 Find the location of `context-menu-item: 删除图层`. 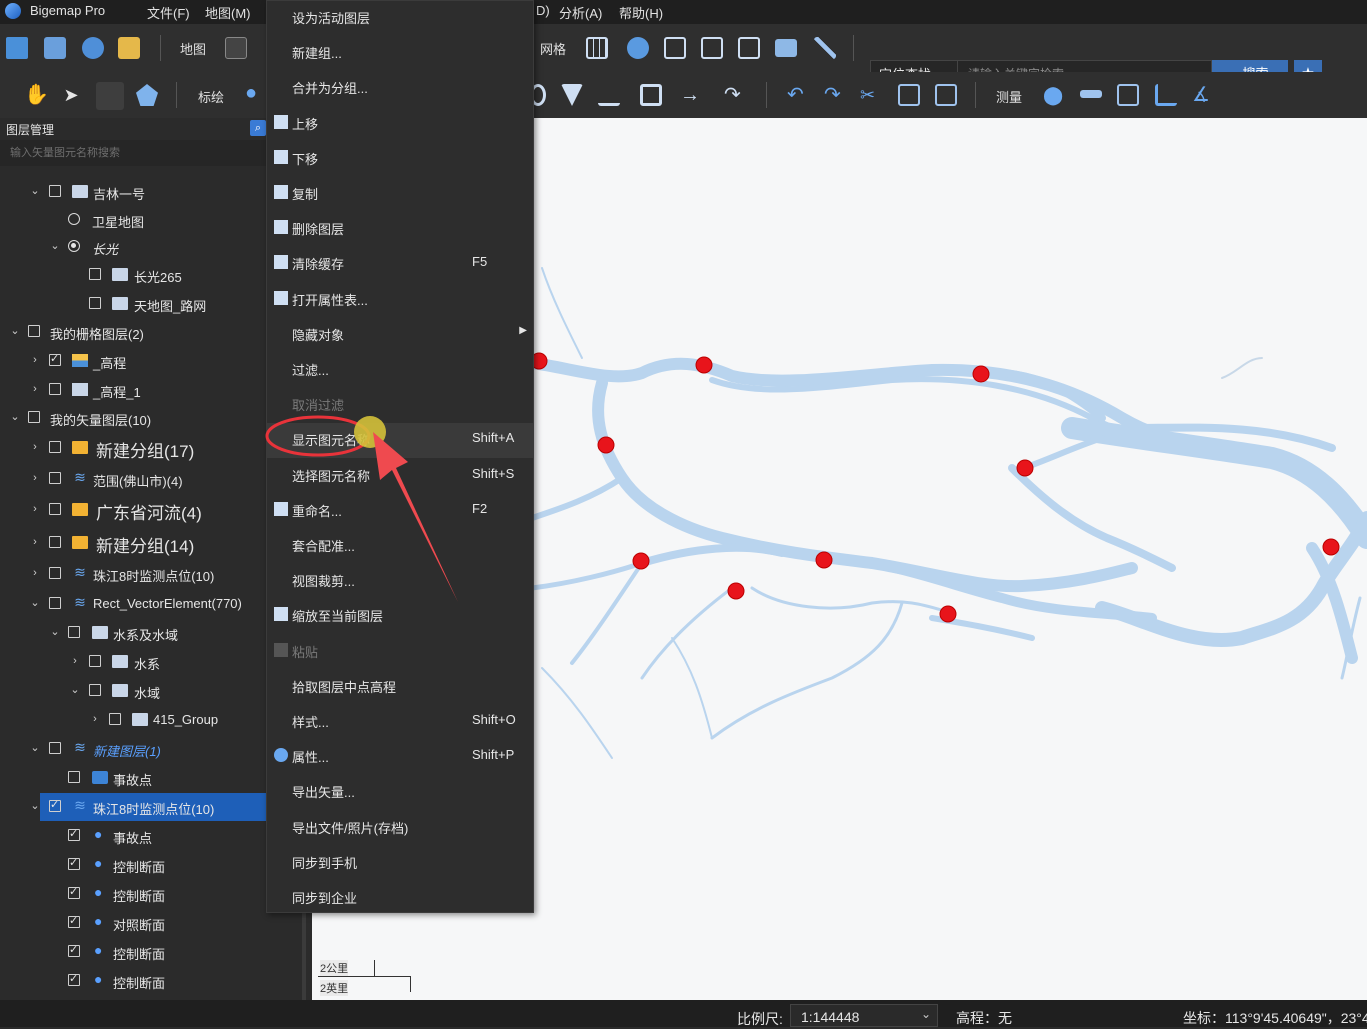

context-menu-item: 删除图层 is located at coordinates (400, 229).